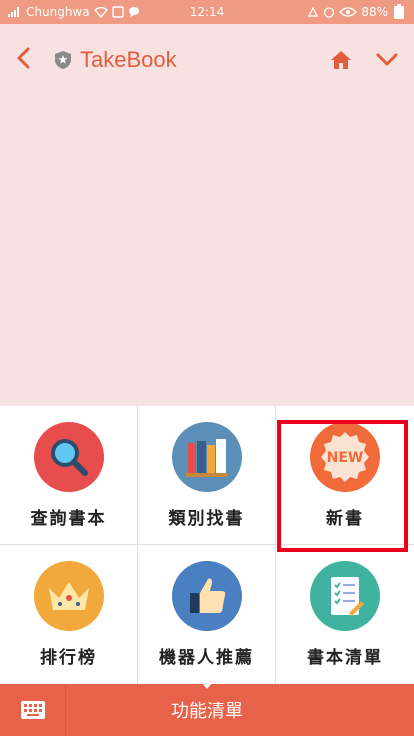  I want to click on menu-item-label: 查詢書本, so click(68, 518).